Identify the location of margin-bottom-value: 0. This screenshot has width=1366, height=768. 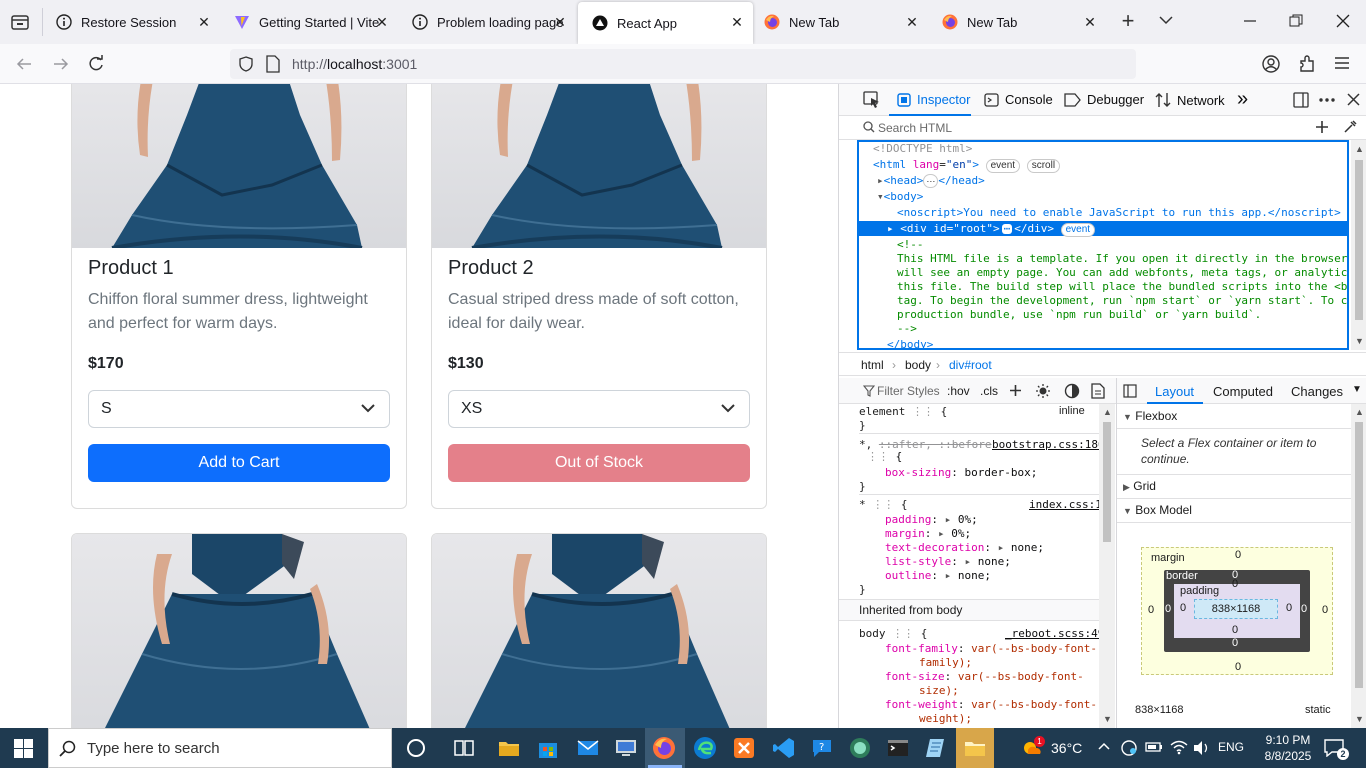
(1238, 667).